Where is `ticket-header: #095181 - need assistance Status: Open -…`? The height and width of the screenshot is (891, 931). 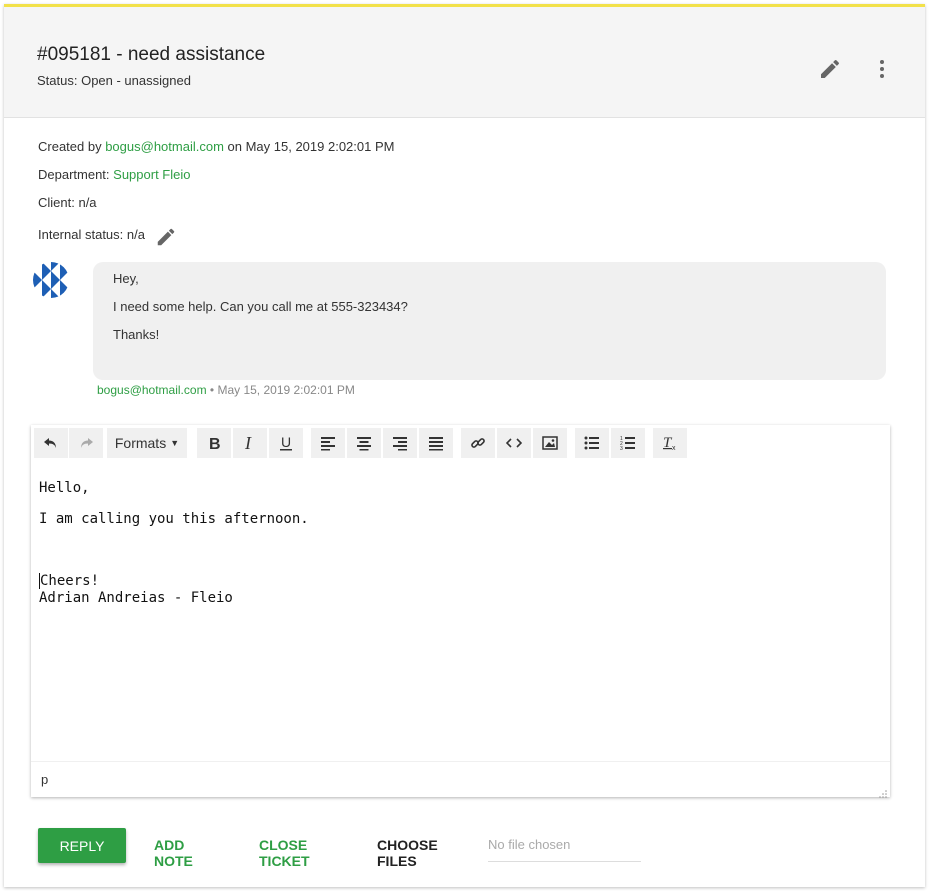 ticket-header: #095181 - need assistance Status: Open -… is located at coordinates (464, 62).